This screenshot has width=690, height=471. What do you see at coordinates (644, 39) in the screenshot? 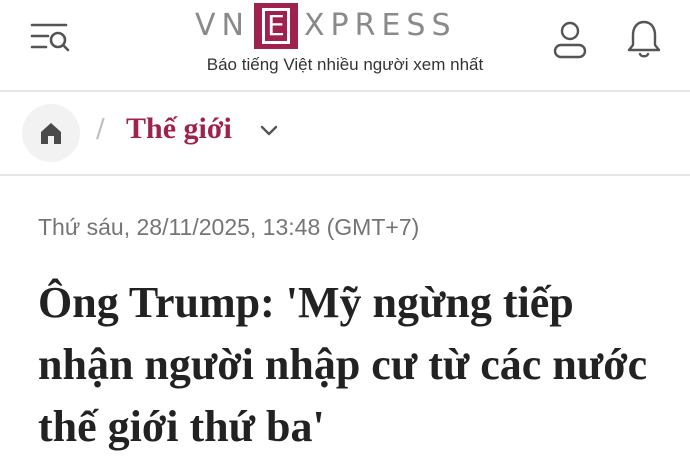
I see `bell-icon` at bounding box center [644, 39].